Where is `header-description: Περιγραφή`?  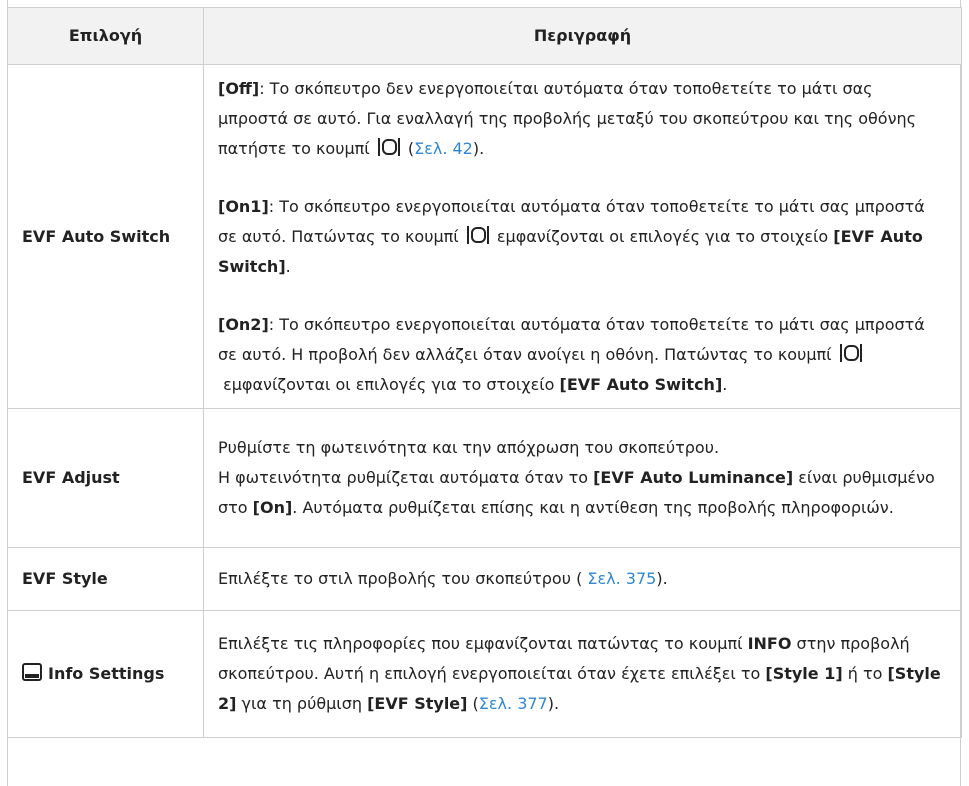 header-description: Περιγραφή is located at coordinates (582, 36).